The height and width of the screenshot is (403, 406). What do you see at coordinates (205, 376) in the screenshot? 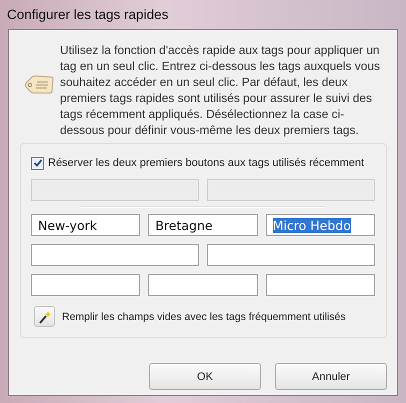
I see `dialog-button: OK` at bounding box center [205, 376].